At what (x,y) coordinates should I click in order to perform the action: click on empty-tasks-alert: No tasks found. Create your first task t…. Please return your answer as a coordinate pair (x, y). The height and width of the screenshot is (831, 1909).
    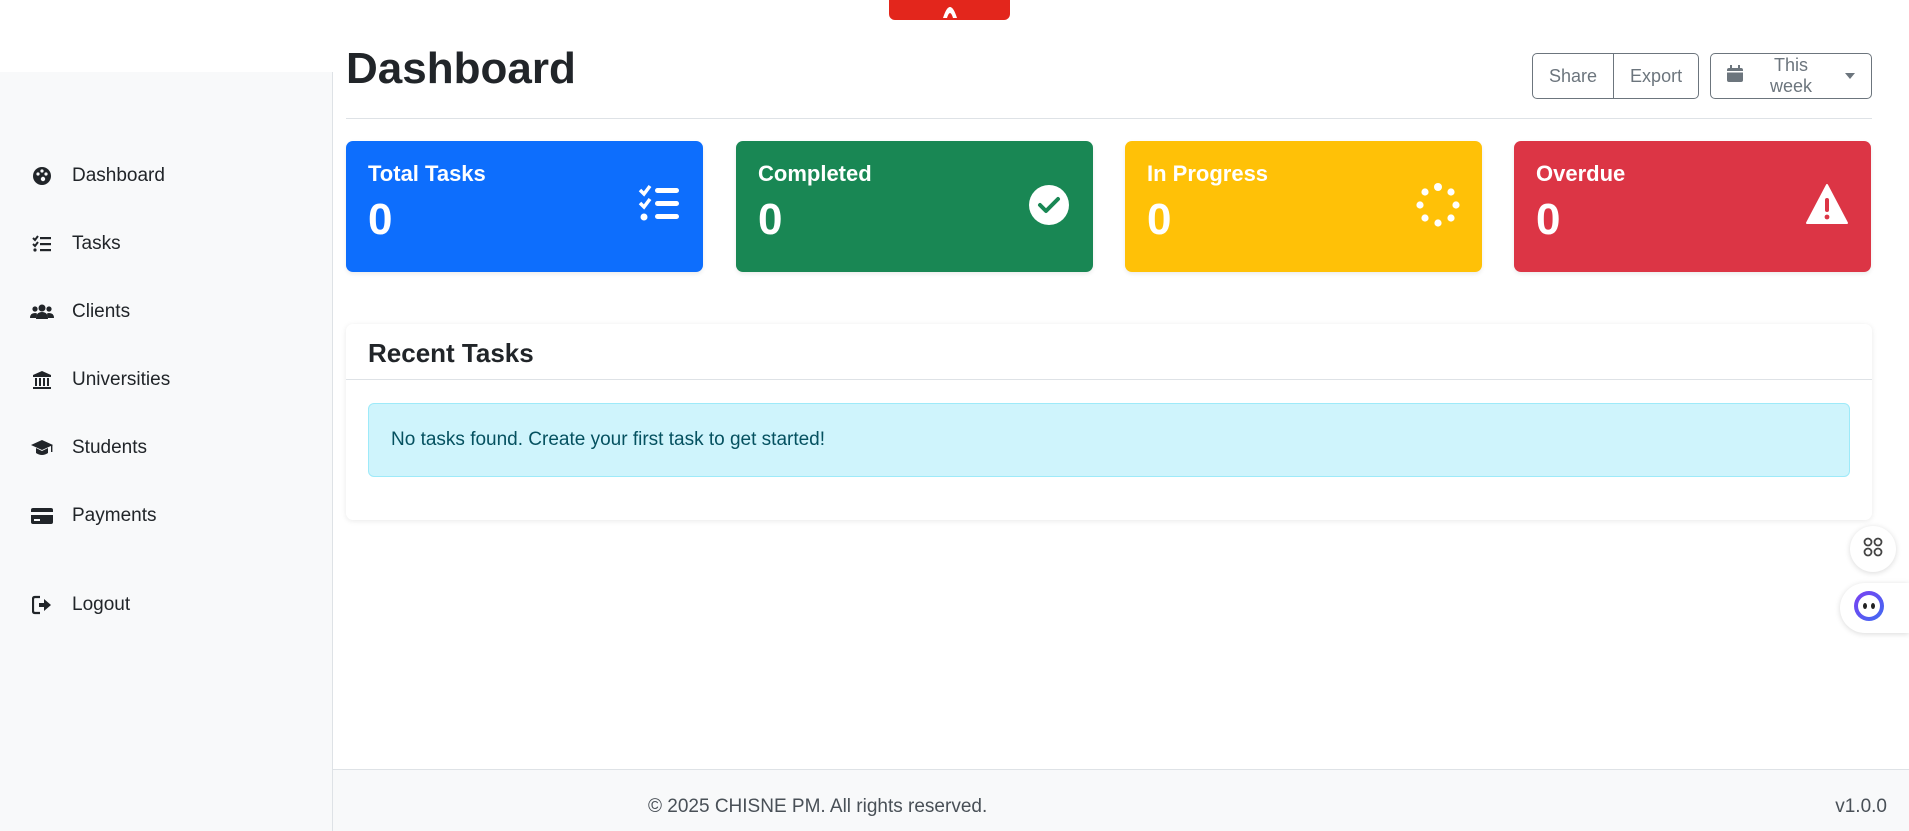
    Looking at the image, I should click on (1109, 440).